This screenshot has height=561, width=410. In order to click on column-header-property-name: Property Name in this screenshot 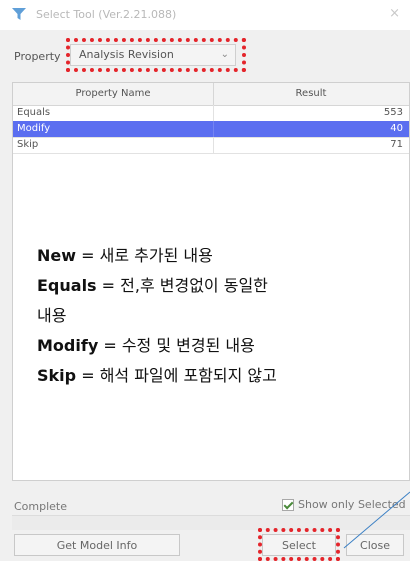, I will do `click(113, 94)`.